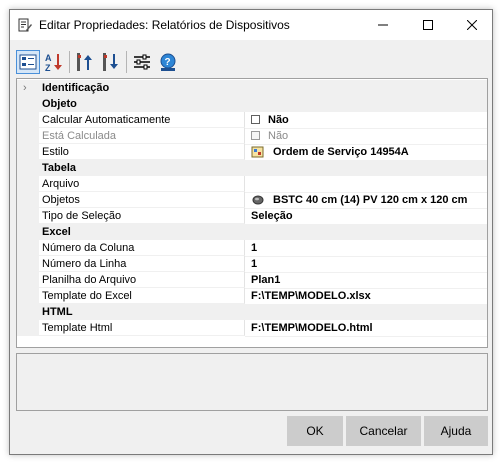 Image resolution: width=503 pixels, height=463 pixels. I want to click on categorized-icon, so click(28, 62).